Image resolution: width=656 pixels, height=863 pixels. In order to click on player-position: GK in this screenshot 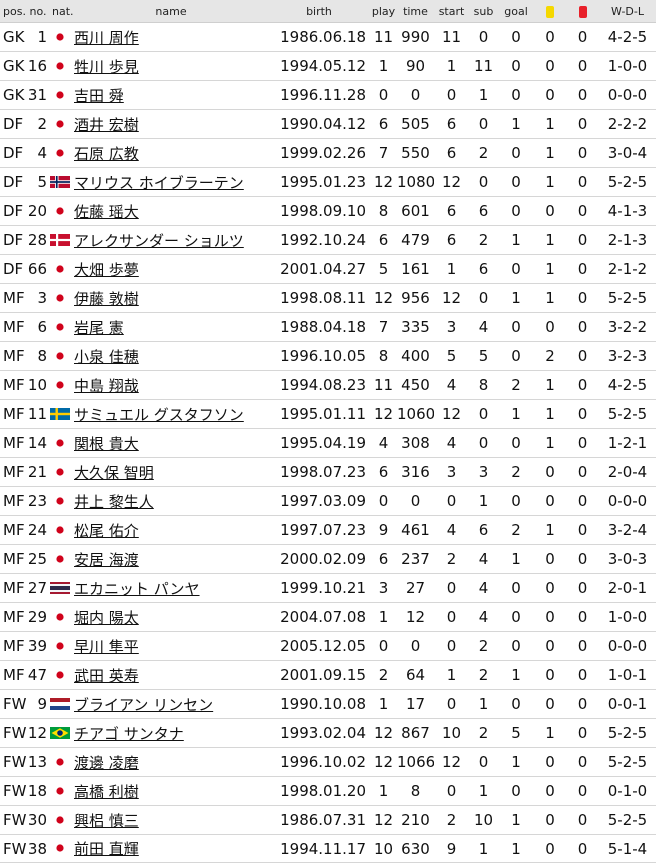, I will do `click(13, 66)`.